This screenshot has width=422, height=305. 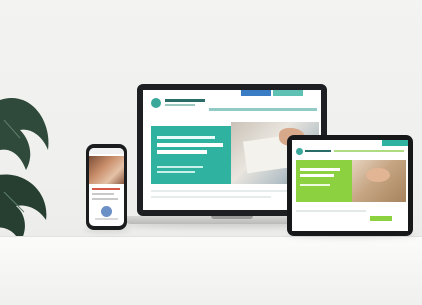 What do you see at coordinates (288, 93) in the screenshot?
I see `topbar-button-teal` at bounding box center [288, 93].